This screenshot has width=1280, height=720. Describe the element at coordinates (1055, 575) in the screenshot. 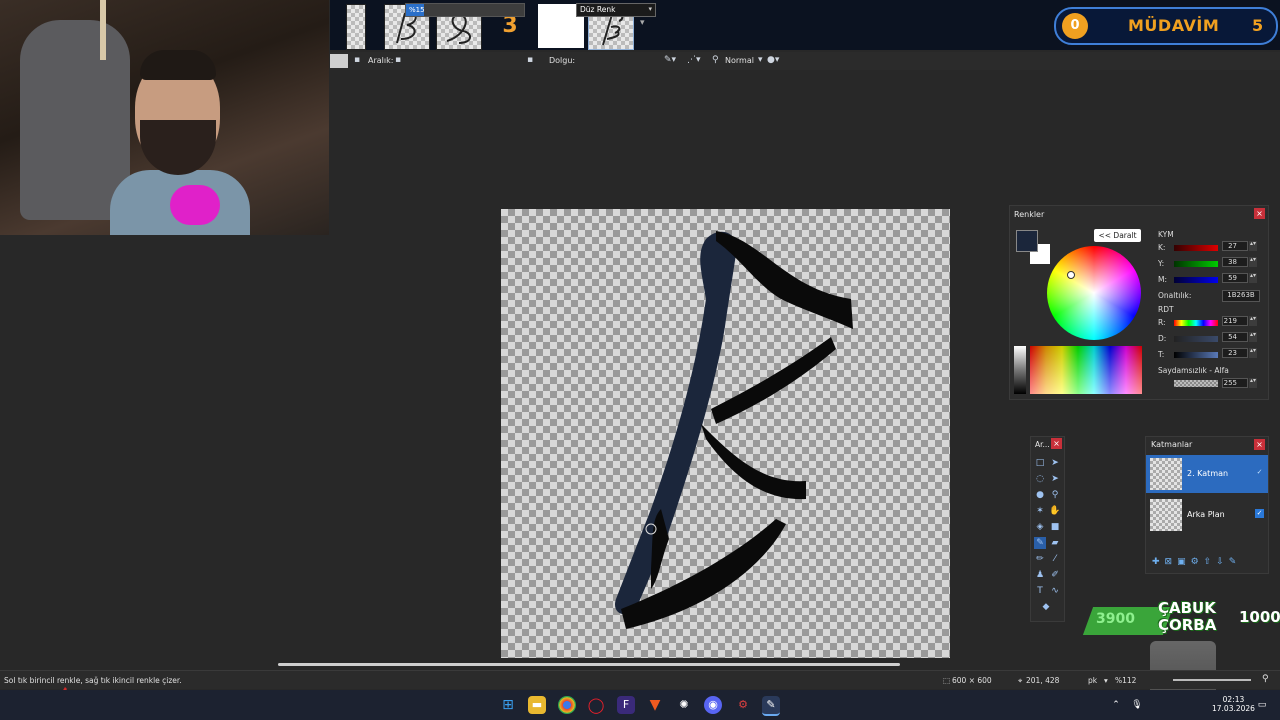

I see `recolor-icon: ✐` at that location.